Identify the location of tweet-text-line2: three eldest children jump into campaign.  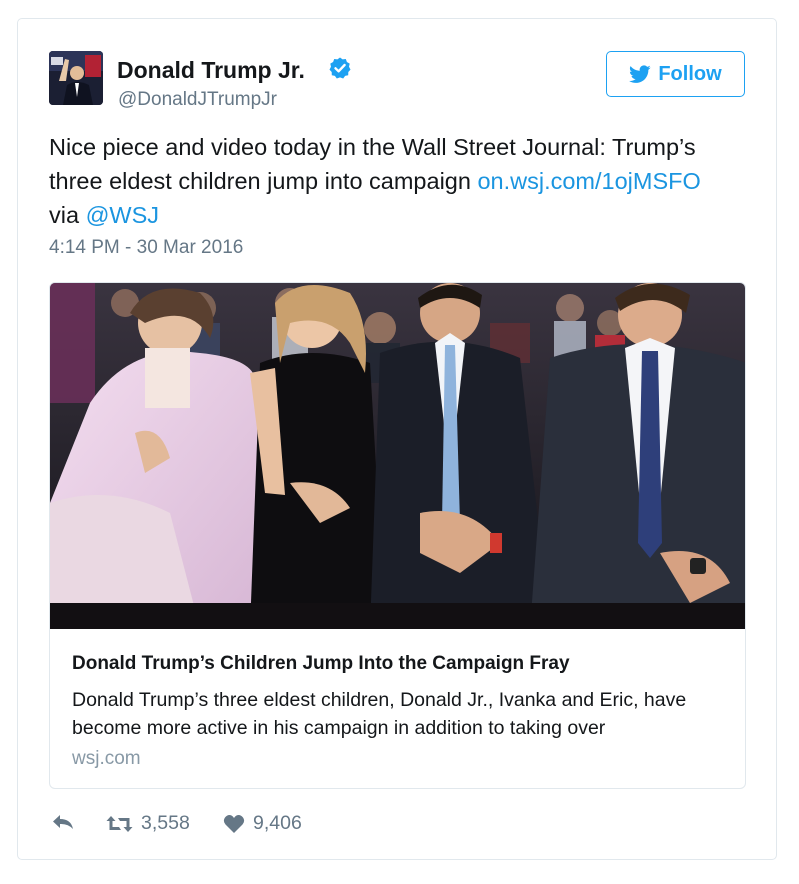
(263, 181).